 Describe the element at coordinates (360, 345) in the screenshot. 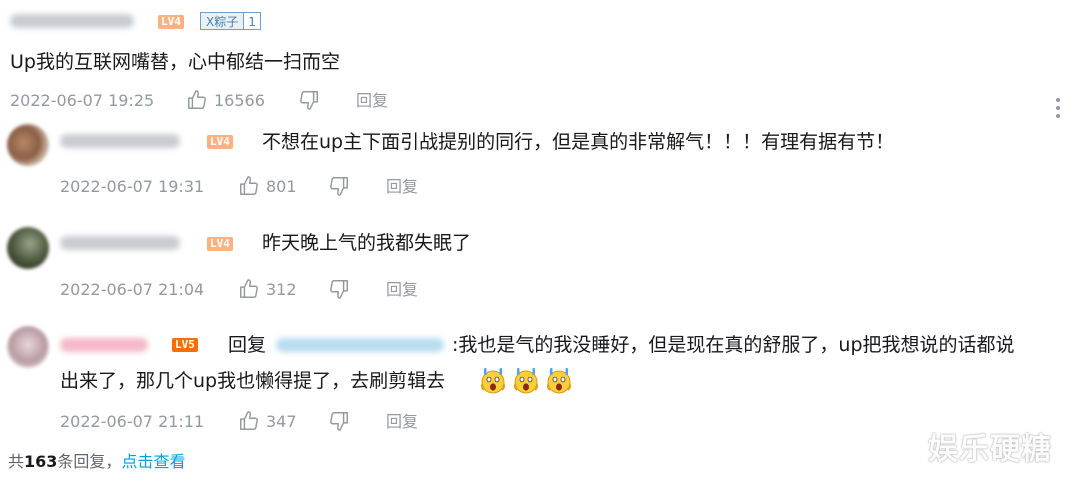

I see `mentioned-user-blurred` at that location.